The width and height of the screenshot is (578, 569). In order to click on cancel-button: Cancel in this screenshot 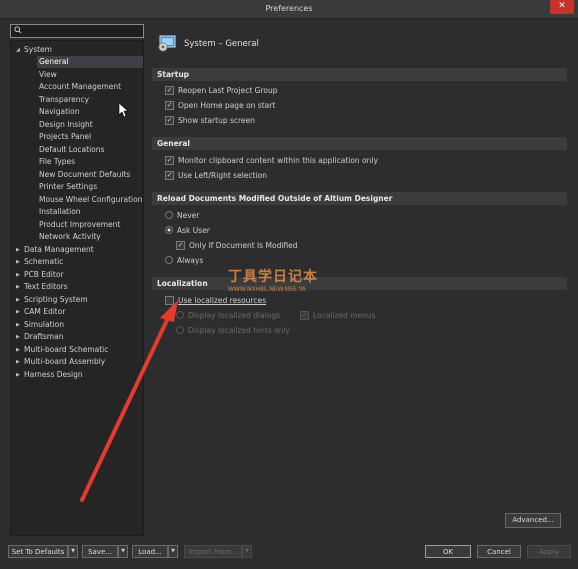, I will do `click(499, 551)`.